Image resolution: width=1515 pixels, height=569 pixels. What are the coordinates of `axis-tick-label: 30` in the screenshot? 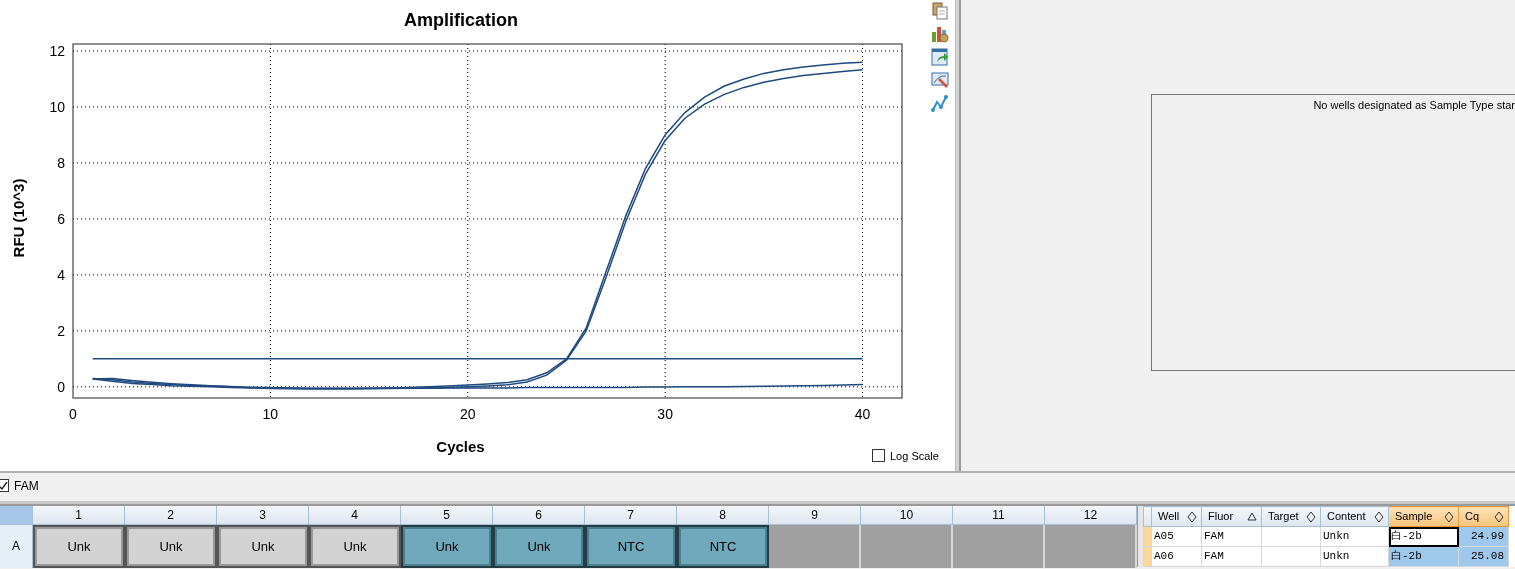 It's located at (665, 414).